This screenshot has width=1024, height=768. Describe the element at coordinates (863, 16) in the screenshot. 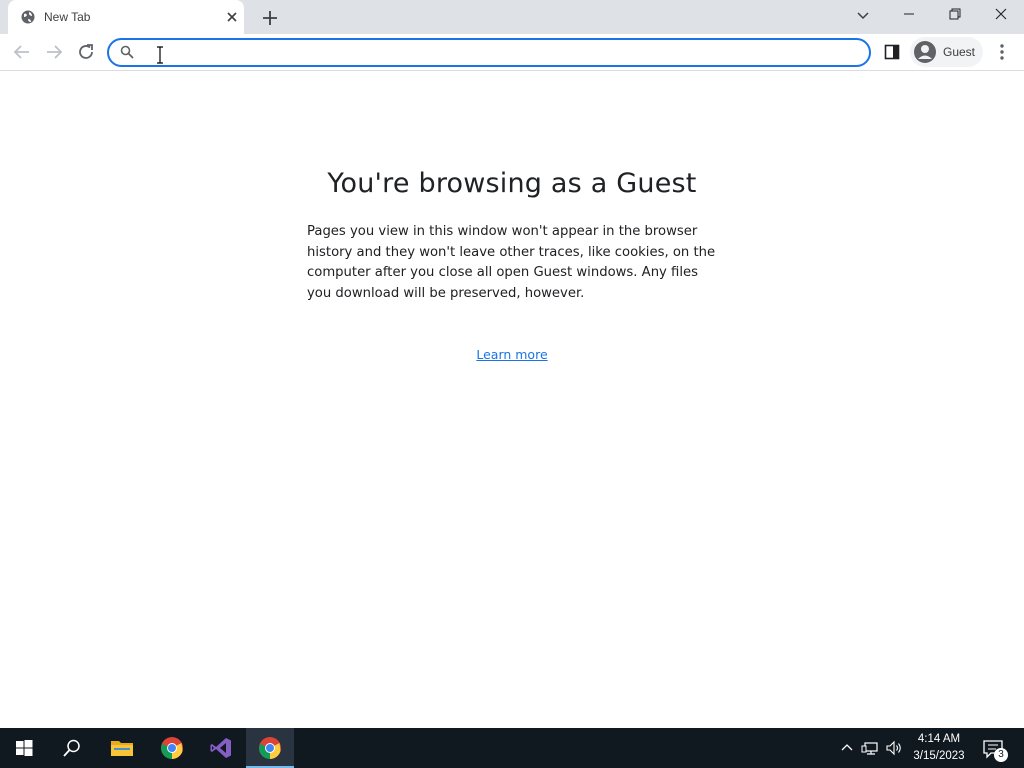

I see `tab-search-chevron-icon` at that location.